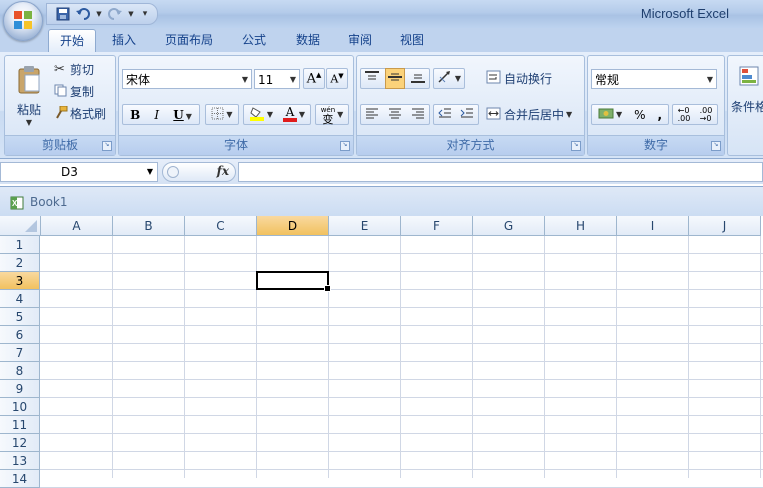 Image resolution: width=763 pixels, height=488 pixels. What do you see at coordinates (630, 114) in the screenshot?
I see `number-style-buttons: ▼ % ,` at bounding box center [630, 114].